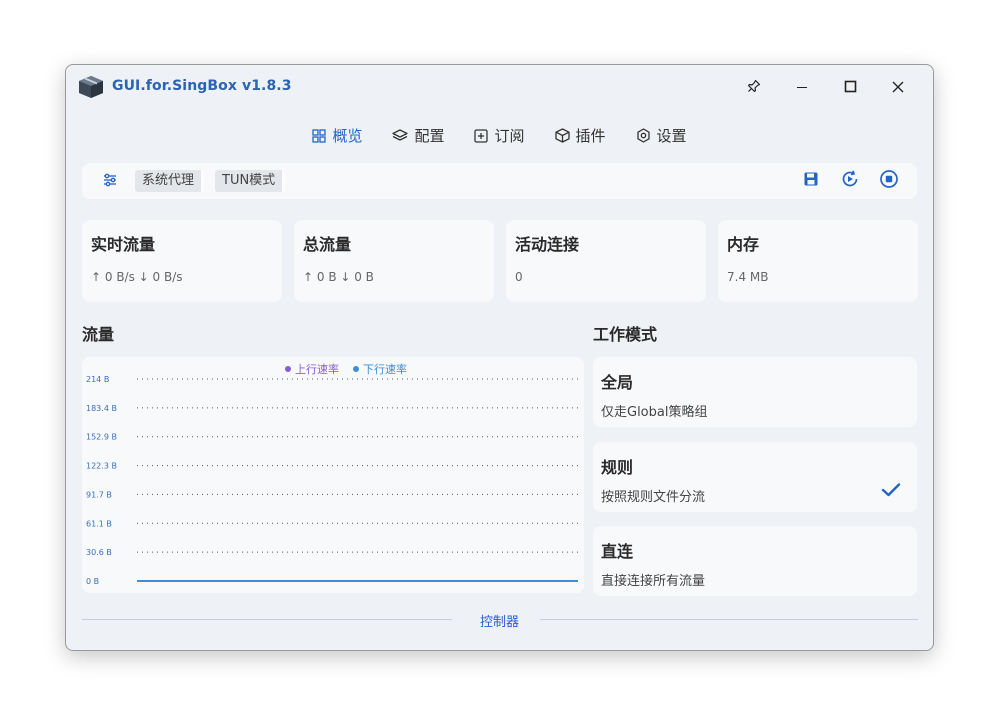 The image size is (1000, 716). I want to click on legend-upload: 上行速率, so click(312, 369).